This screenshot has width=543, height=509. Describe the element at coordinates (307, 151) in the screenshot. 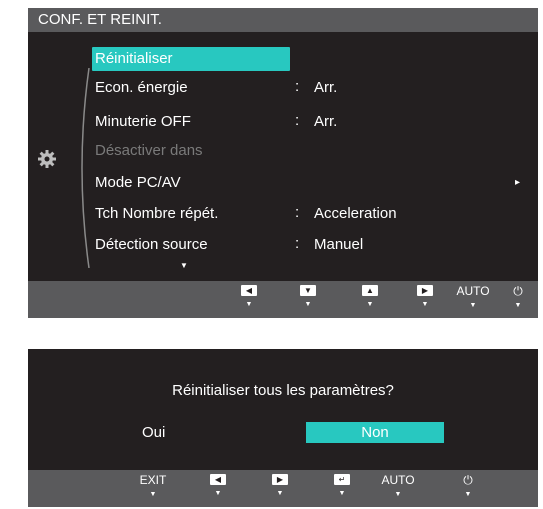

I see `menu-item-desactiver-dans: Désactiver dans` at that location.